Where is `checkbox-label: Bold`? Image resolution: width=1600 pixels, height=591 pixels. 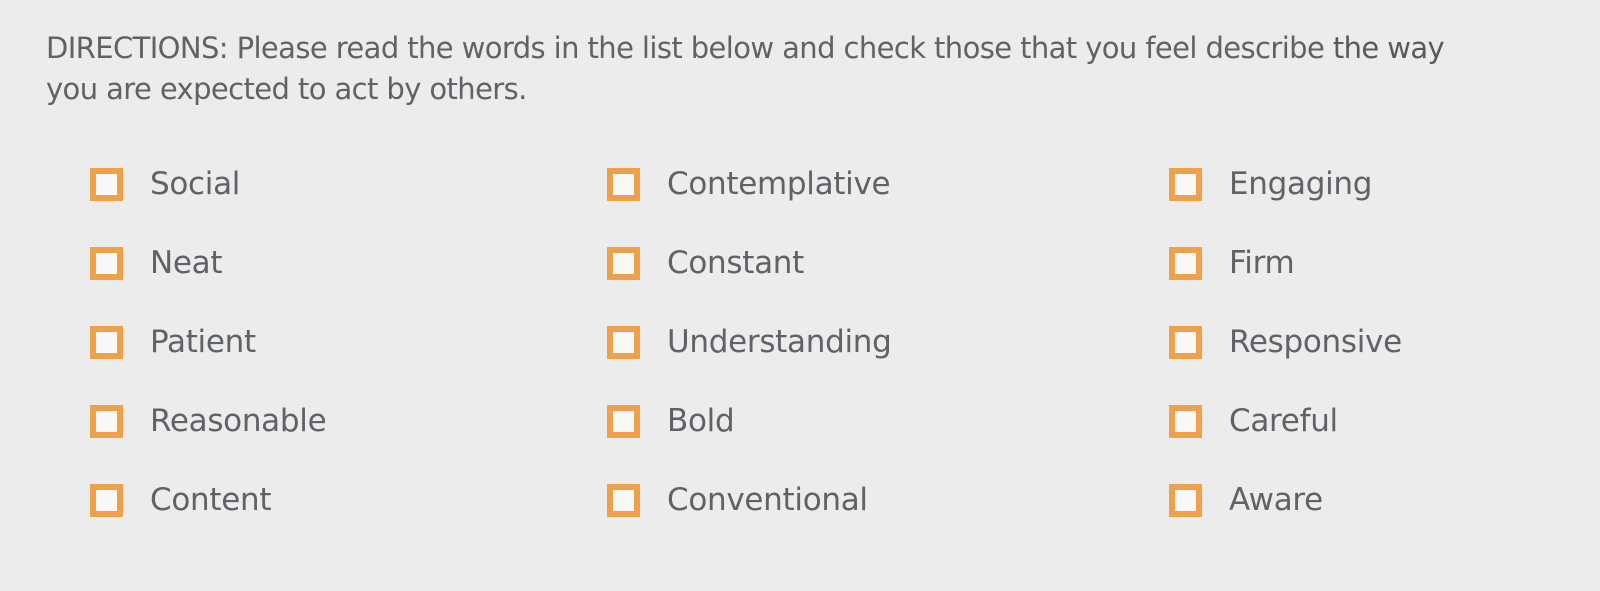 checkbox-label: Bold is located at coordinates (701, 421).